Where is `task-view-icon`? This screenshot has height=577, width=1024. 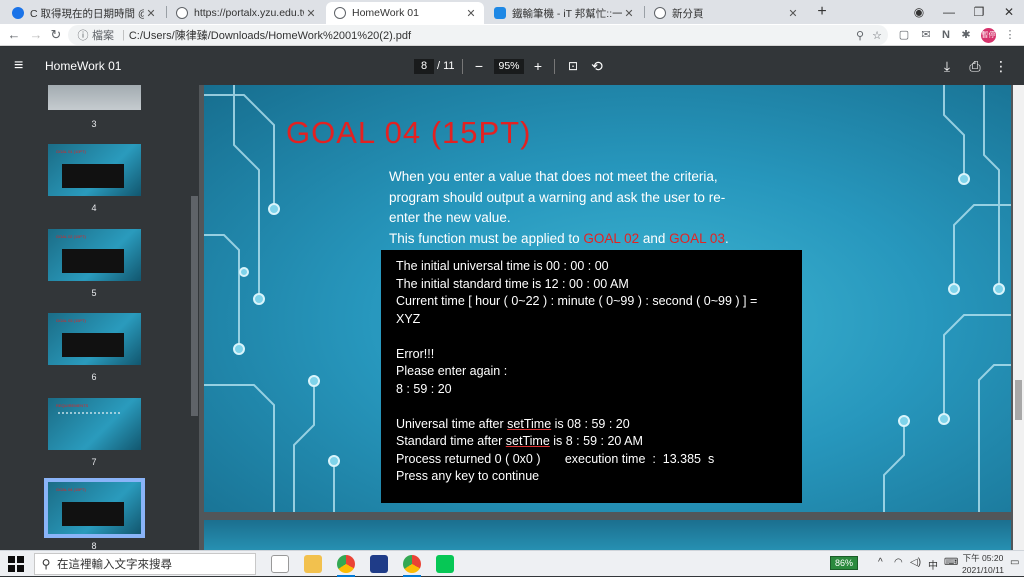 task-view-icon is located at coordinates (280, 564).